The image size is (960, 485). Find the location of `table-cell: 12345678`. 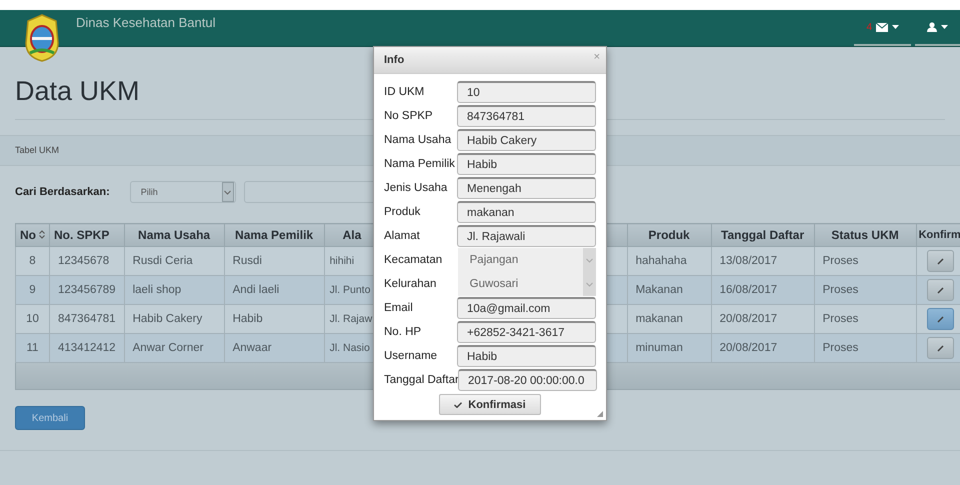

table-cell: 12345678 is located at coordinates (87, 261).